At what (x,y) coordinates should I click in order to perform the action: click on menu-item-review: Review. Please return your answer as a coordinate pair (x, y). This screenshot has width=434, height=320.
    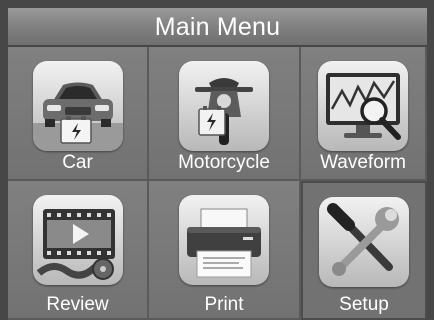
    Looking at the image, I should click on (78, 250).